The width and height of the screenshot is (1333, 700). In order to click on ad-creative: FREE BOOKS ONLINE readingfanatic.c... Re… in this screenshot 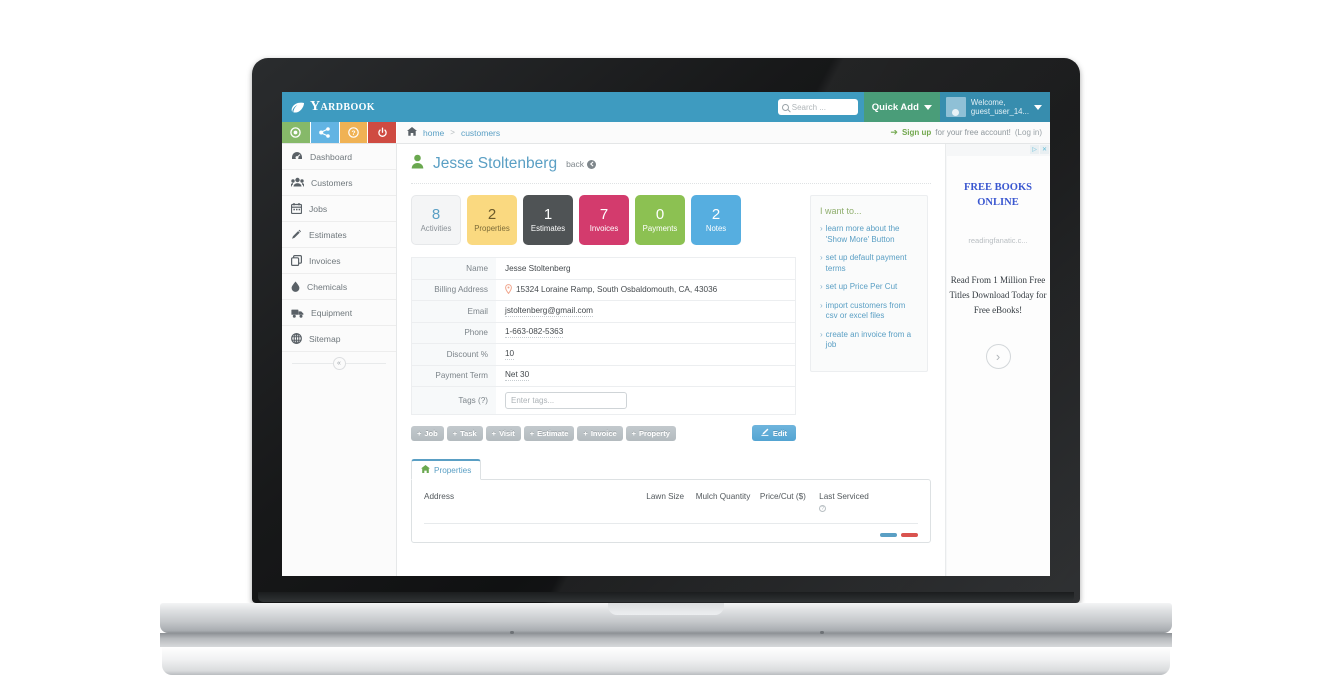, I will do `click(998, 366)`.